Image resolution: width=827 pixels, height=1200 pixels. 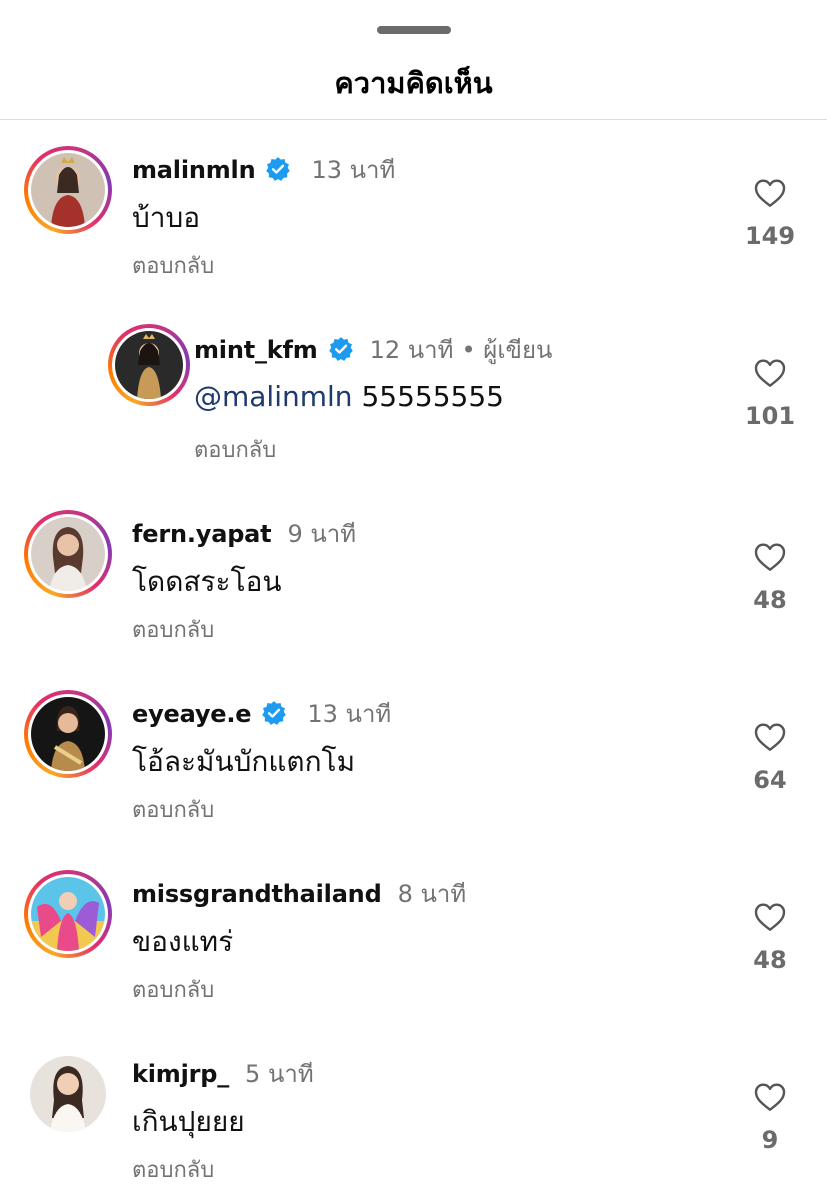 I want to click on comment-item: kimjrp_ 5 นาที เกินปุยยย ตอบกลับ 9, so click(x=413, y=1121).